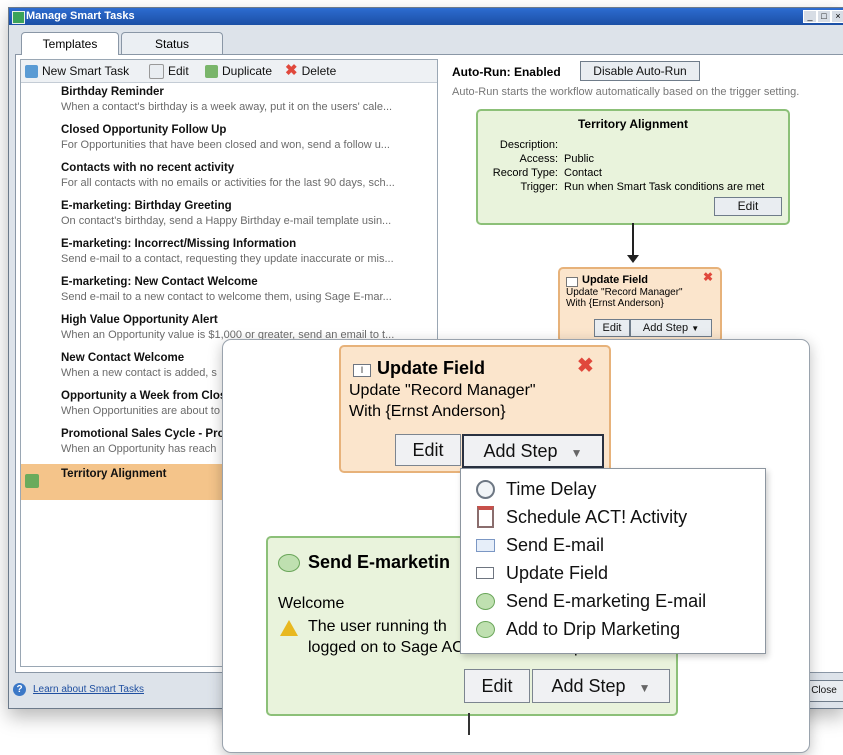 This screenshot has height=755, width=843. Describe the element at coordinates (665, 328) in the screenshot. I see `small-add-step-label: Add Step` at that location.